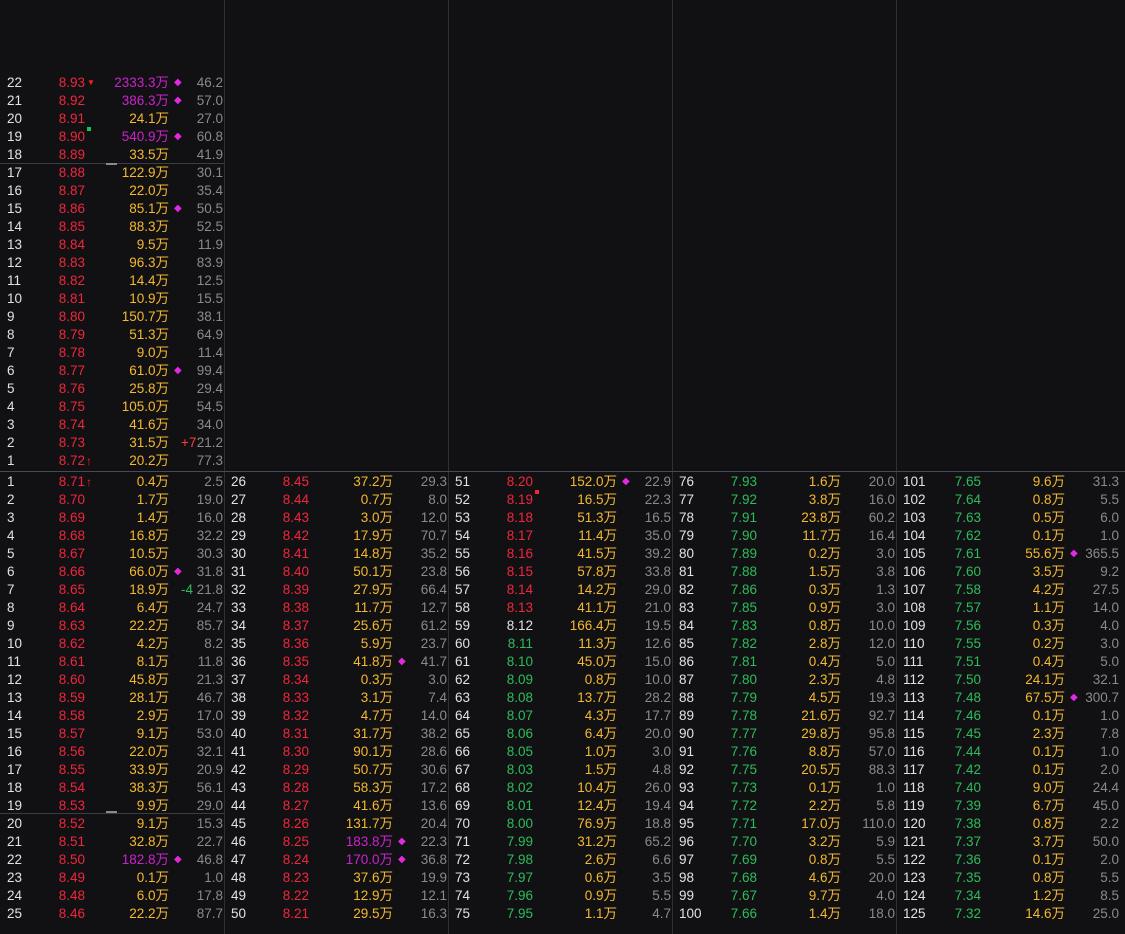 This screenshot has height=934, width=1125. I want to click on bid-row: 50 8.21 29.5万 16.3, so click(336, 914).